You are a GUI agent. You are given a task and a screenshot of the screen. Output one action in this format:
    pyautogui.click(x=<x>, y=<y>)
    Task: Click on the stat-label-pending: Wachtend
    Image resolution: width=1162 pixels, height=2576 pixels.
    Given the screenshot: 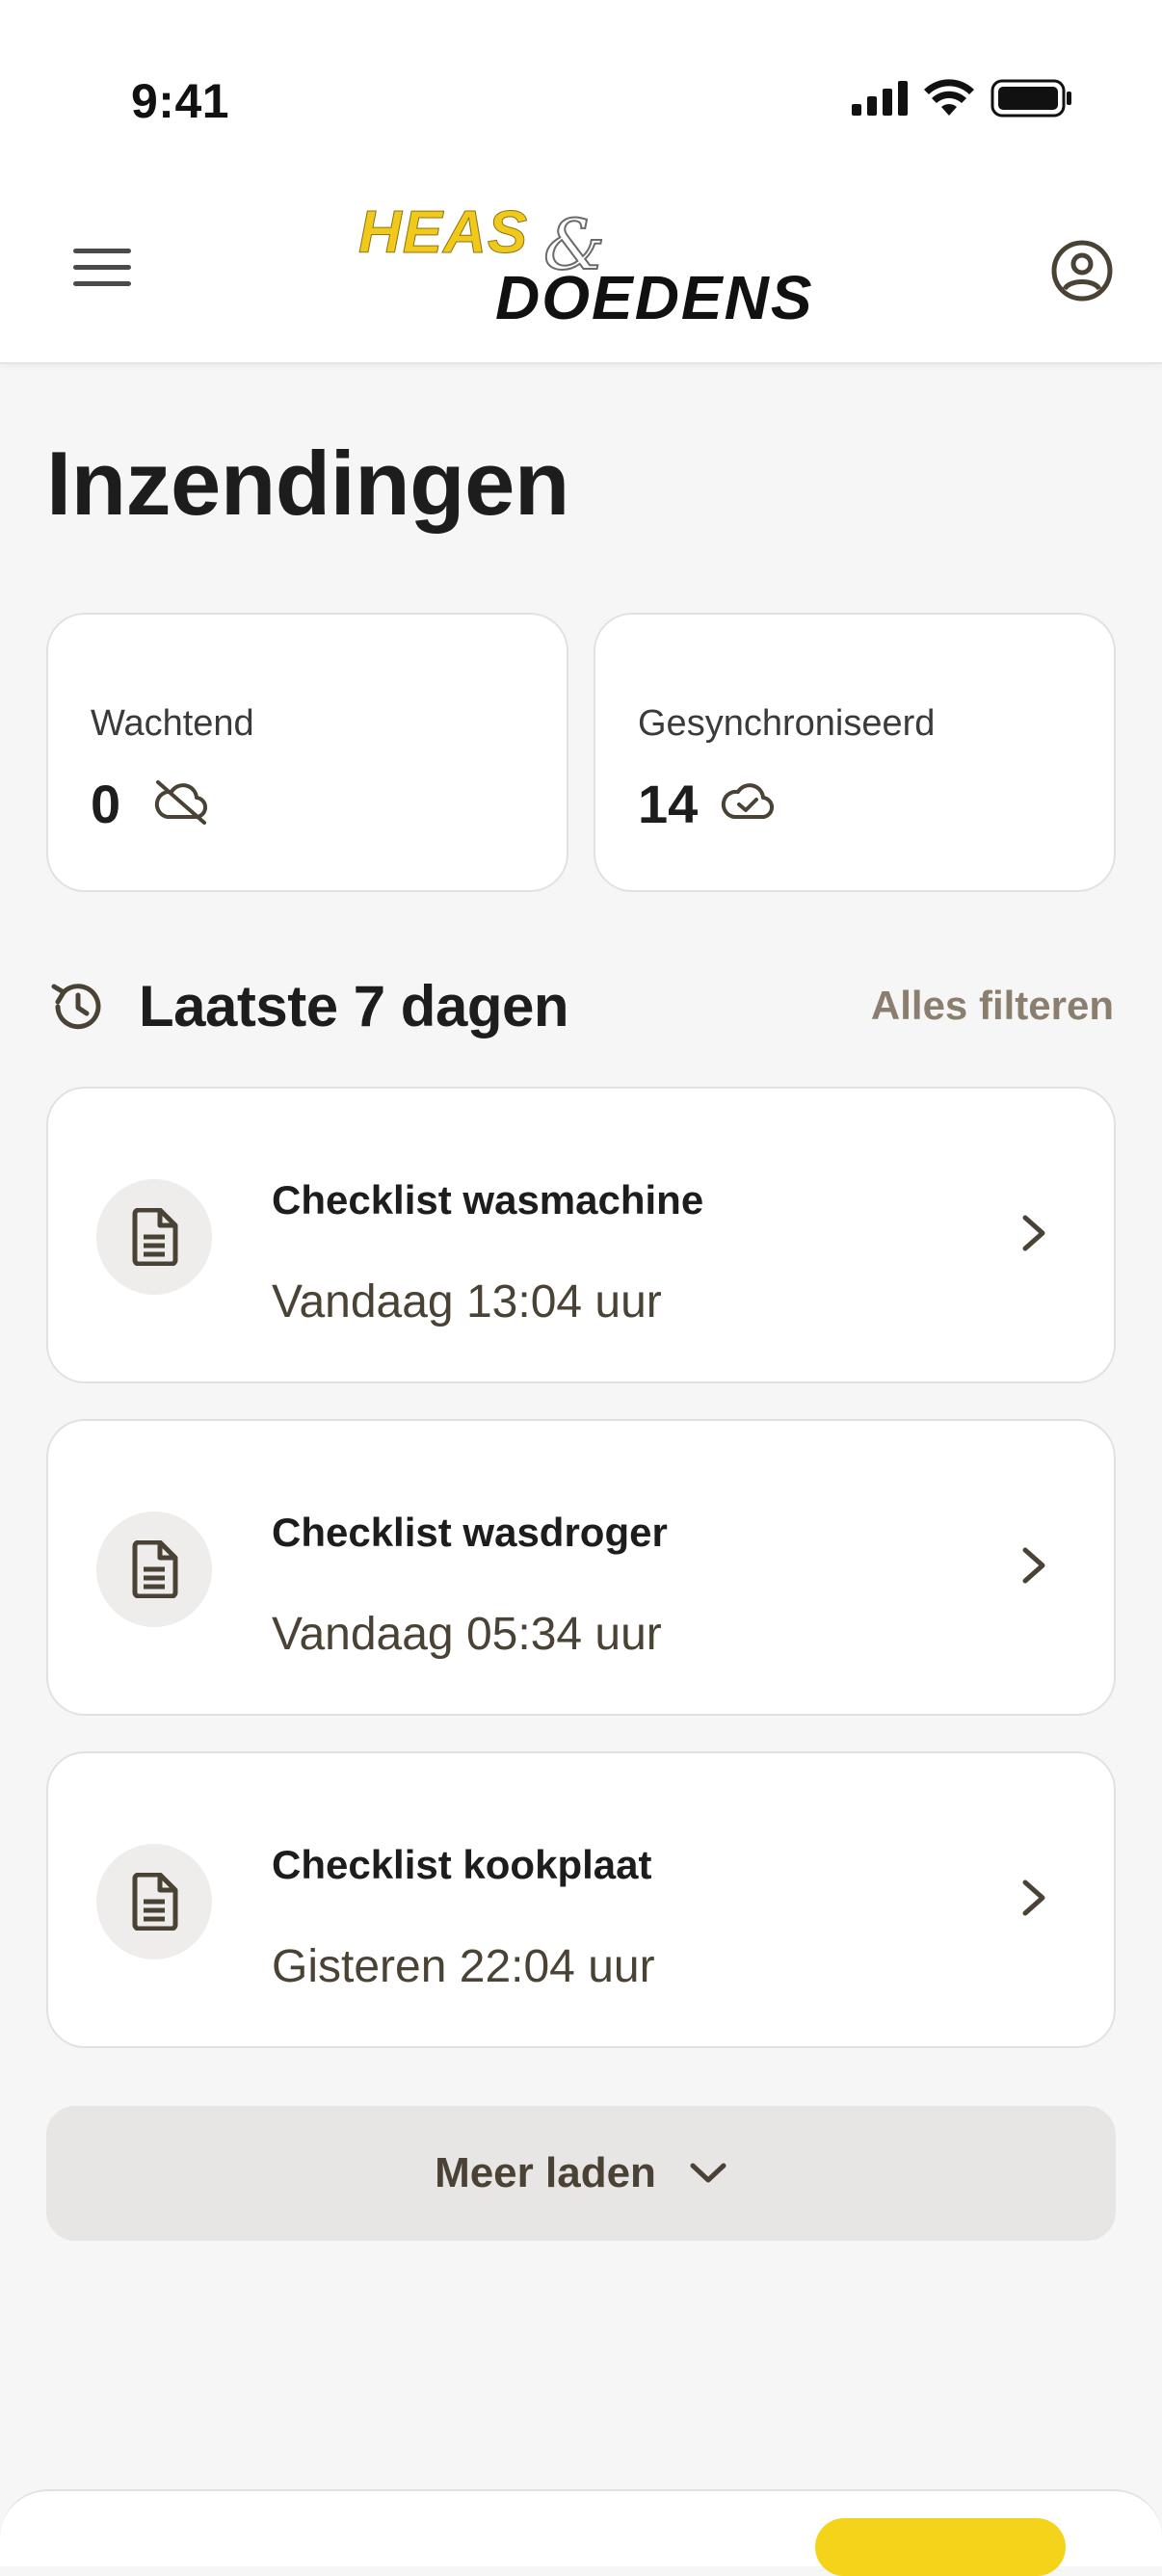 What is the action you would take?
    pyautogui.click(x=173, y=723)
    